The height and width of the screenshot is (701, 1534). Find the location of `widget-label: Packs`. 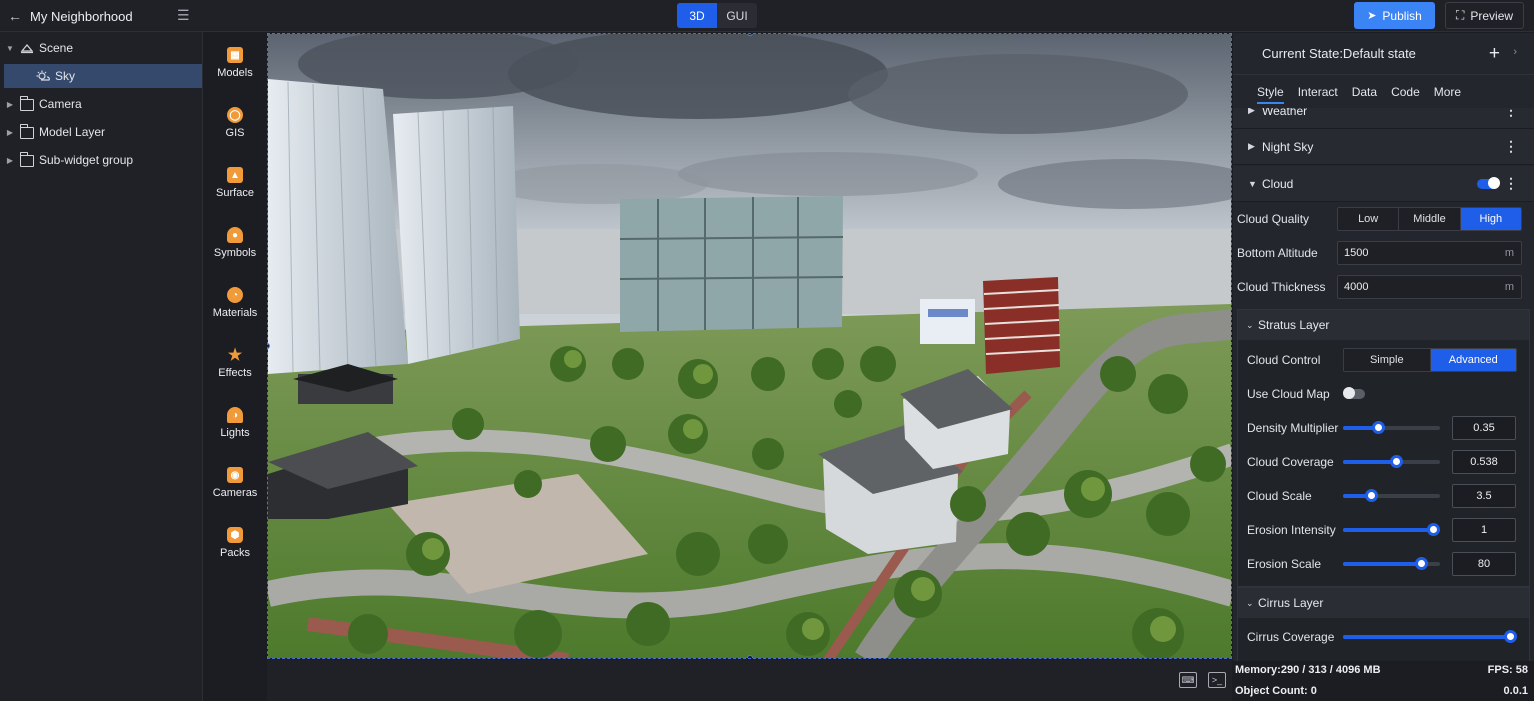

widget-label: Packs is located at coordinates (235, 553).